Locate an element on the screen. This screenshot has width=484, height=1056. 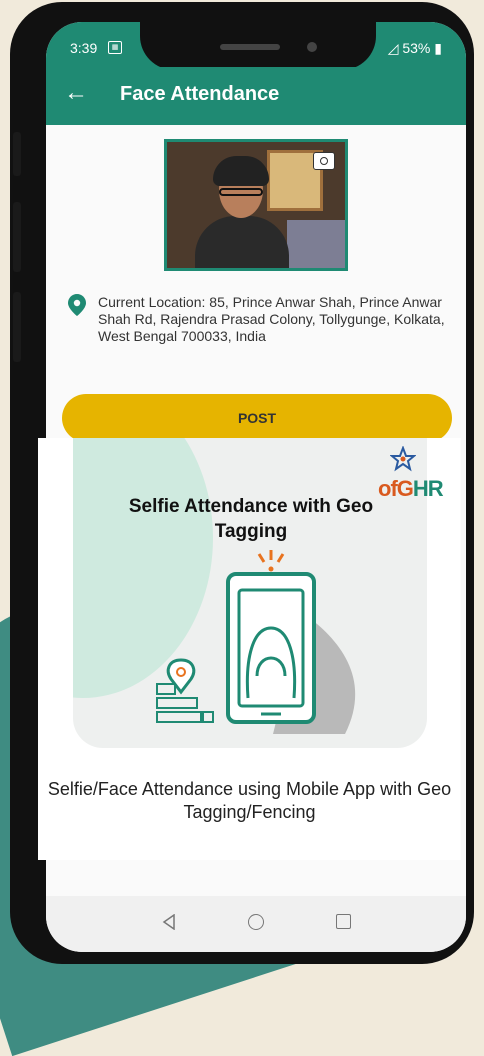
brand-name-prefix: ofG is located at coordinates (396, 488).